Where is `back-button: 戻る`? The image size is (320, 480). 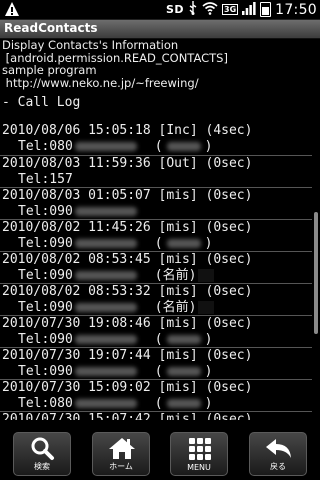
back-button: 戻る is located at coordinates (278, 454).